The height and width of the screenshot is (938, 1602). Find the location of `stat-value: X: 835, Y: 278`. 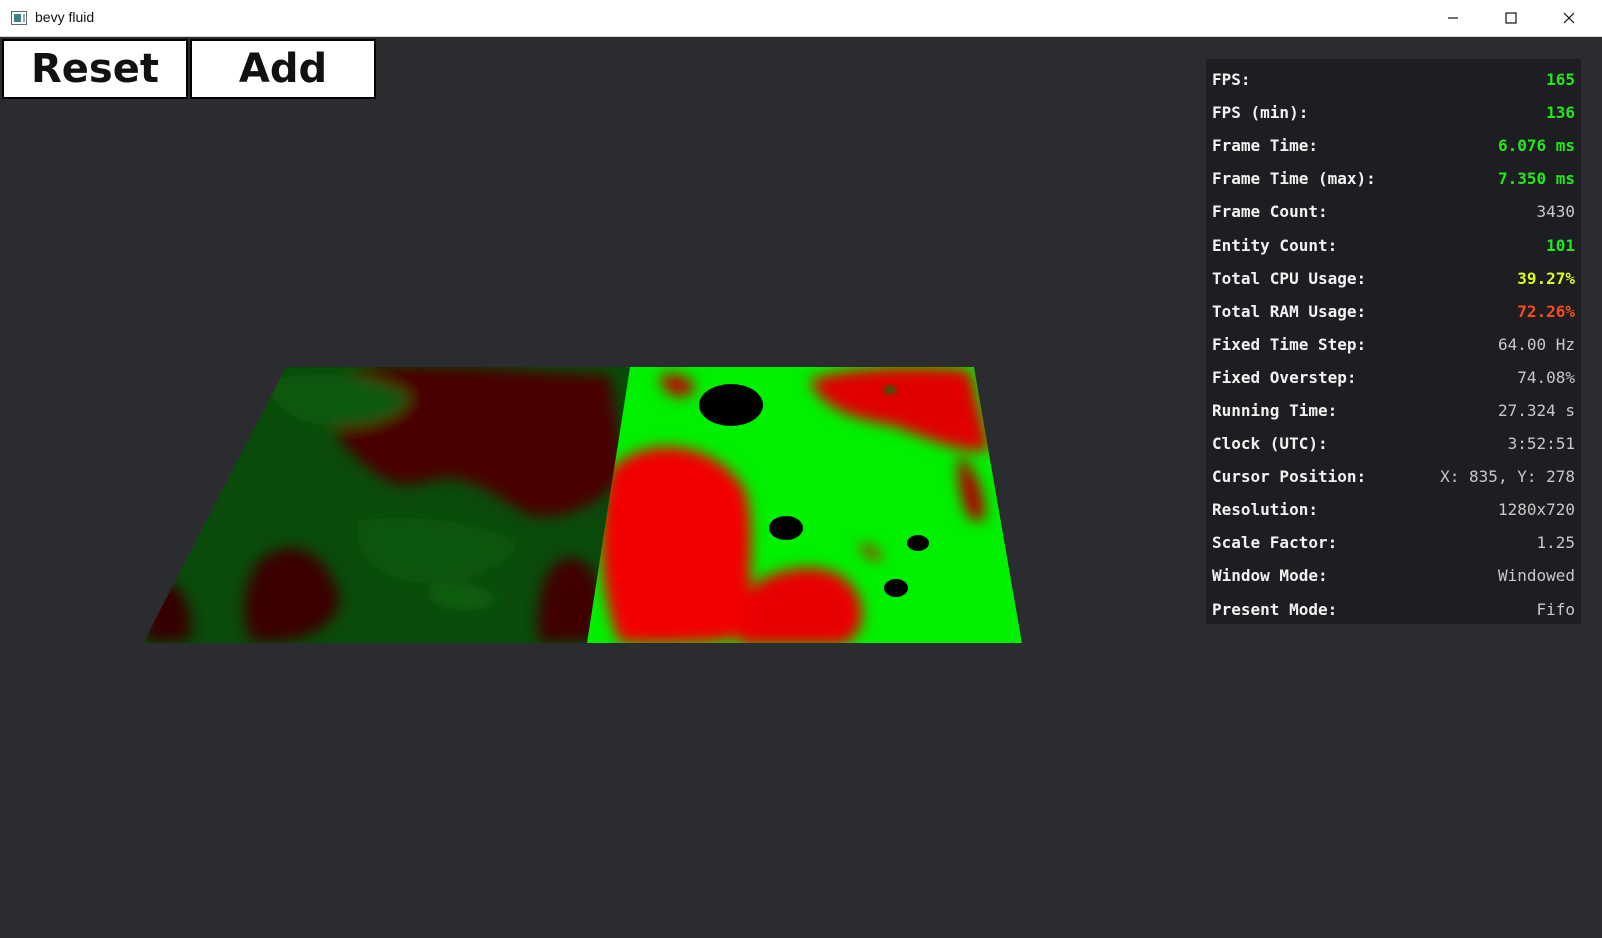

stat-value: X: 835, Y: 278 is located at coordinates (1507, 477).